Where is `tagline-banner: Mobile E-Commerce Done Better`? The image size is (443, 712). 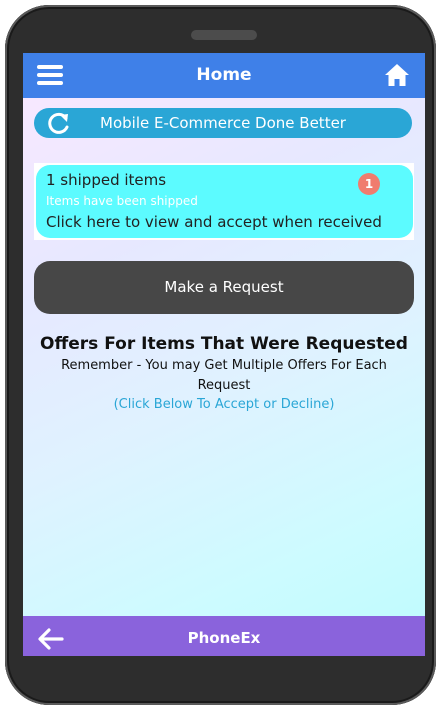
tagline-banner: Mobile E-Commerce Done Better is located at coordinates (223, 123).